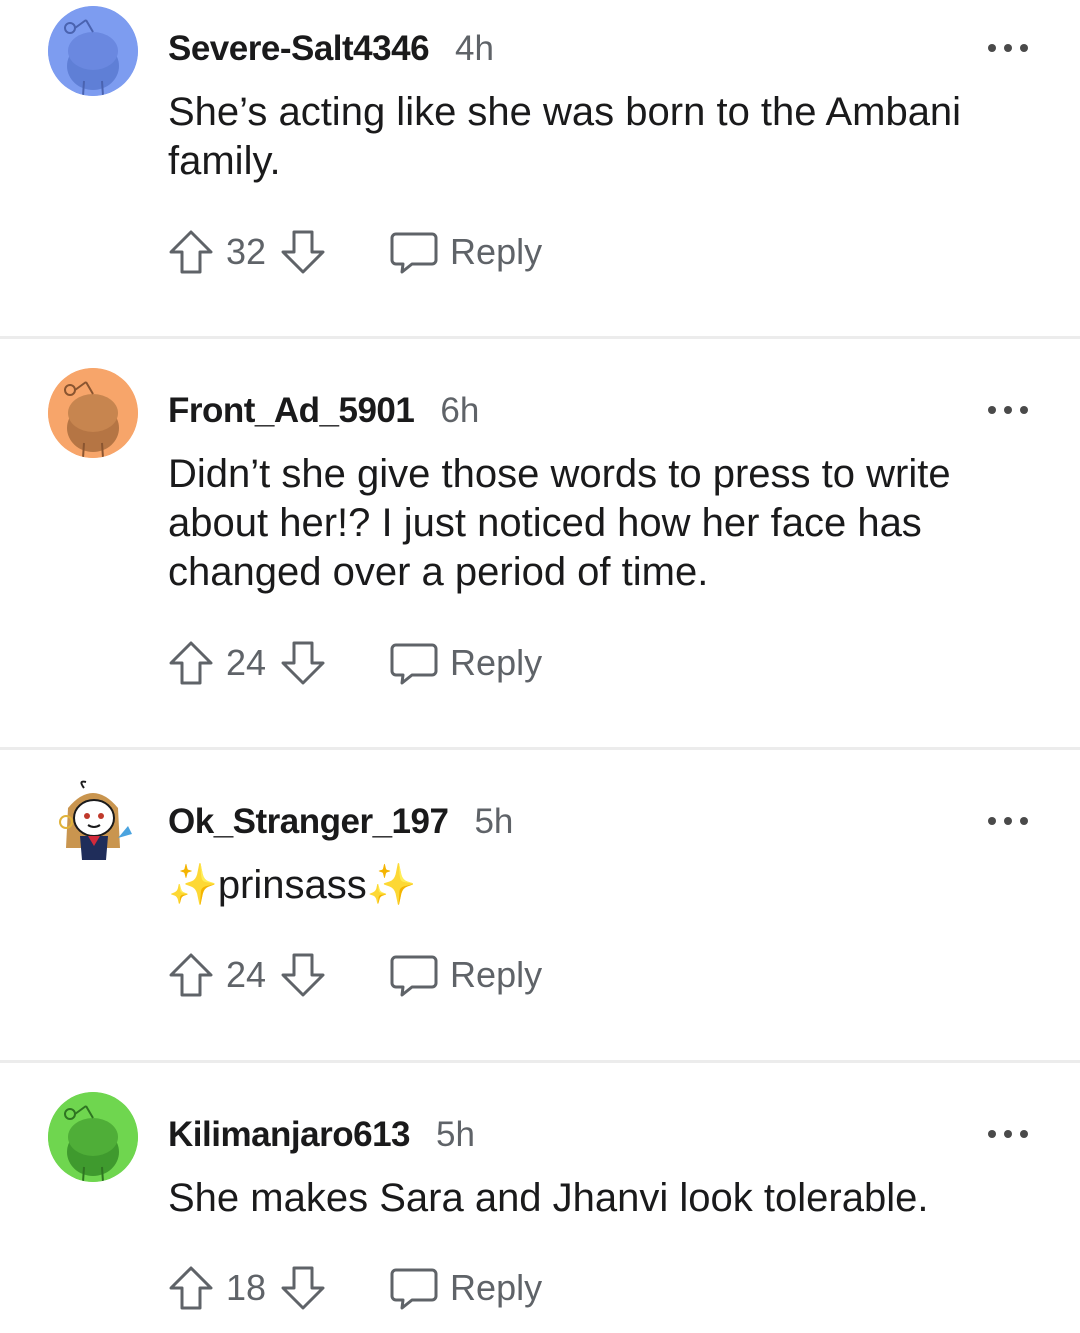 The height and width of the screenshot is (1333, 1080). I want to click on username: Ok_Stranger_197, so click(308, 822).